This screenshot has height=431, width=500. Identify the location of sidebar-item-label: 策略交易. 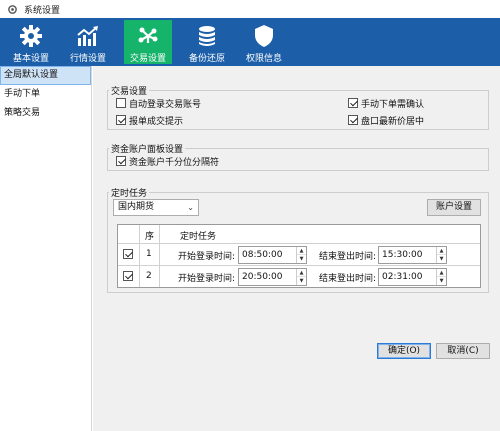
(22, 113).